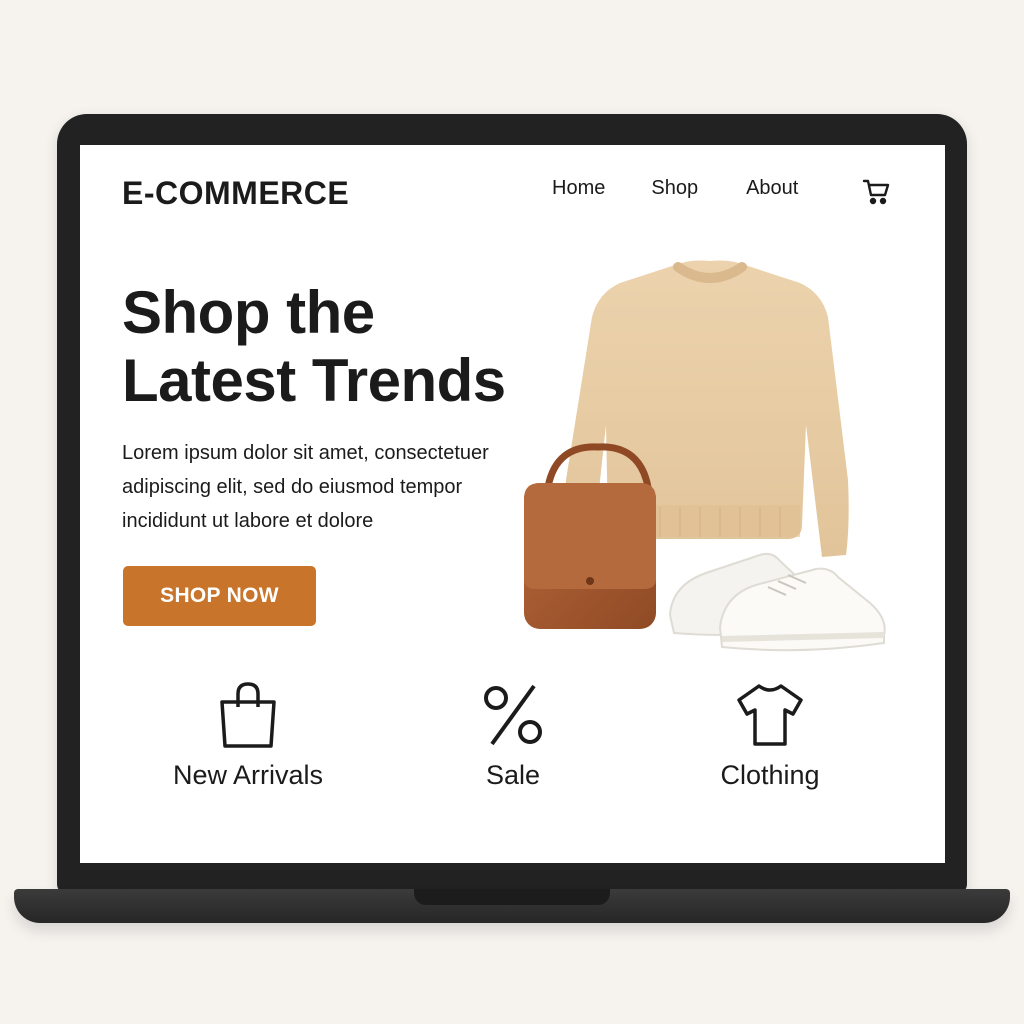 The width and height of the screenshot is (1024, 1024). I want to click on nav-about-link: About, so click(772, 188).